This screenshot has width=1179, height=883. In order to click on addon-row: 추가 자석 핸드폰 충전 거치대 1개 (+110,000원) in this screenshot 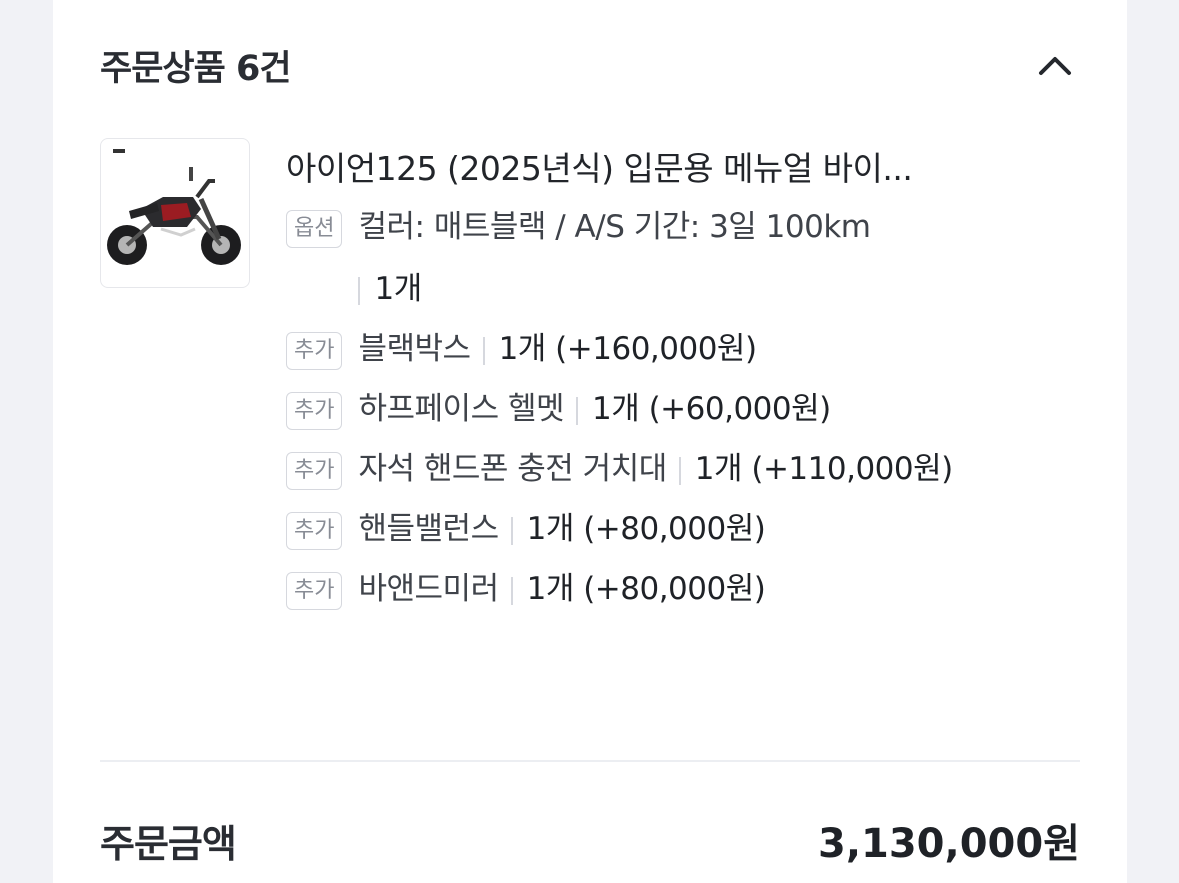, I will do `click(686, 474)`.